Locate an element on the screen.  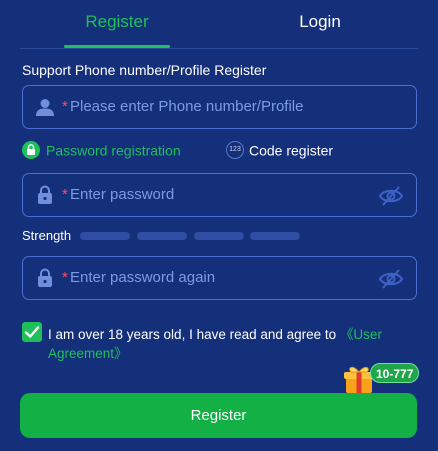
password-strength-meter: Strength is located at coordinates (222, 236).